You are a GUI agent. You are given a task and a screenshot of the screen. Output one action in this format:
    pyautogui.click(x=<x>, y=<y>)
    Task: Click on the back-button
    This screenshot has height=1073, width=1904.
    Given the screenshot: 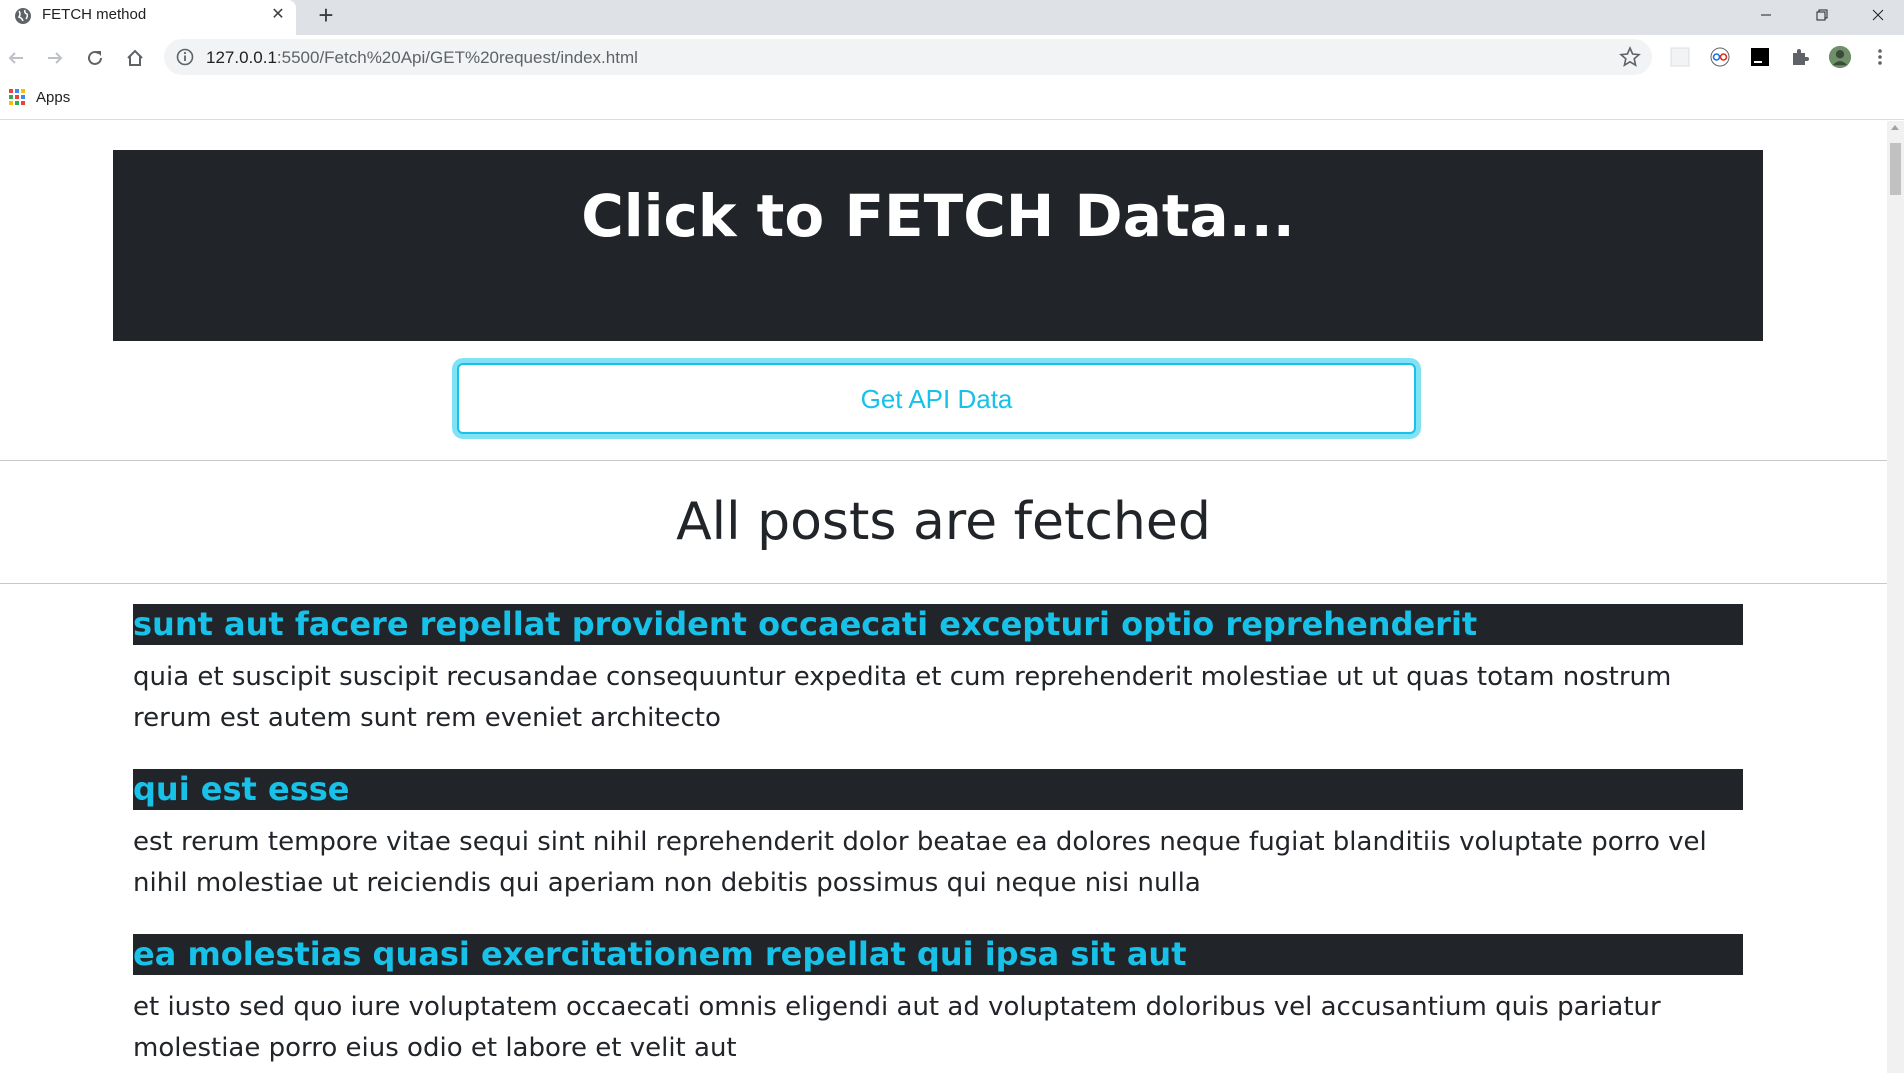 What is the action you would take?
    pyautogui.click(x=16, y=58)
    